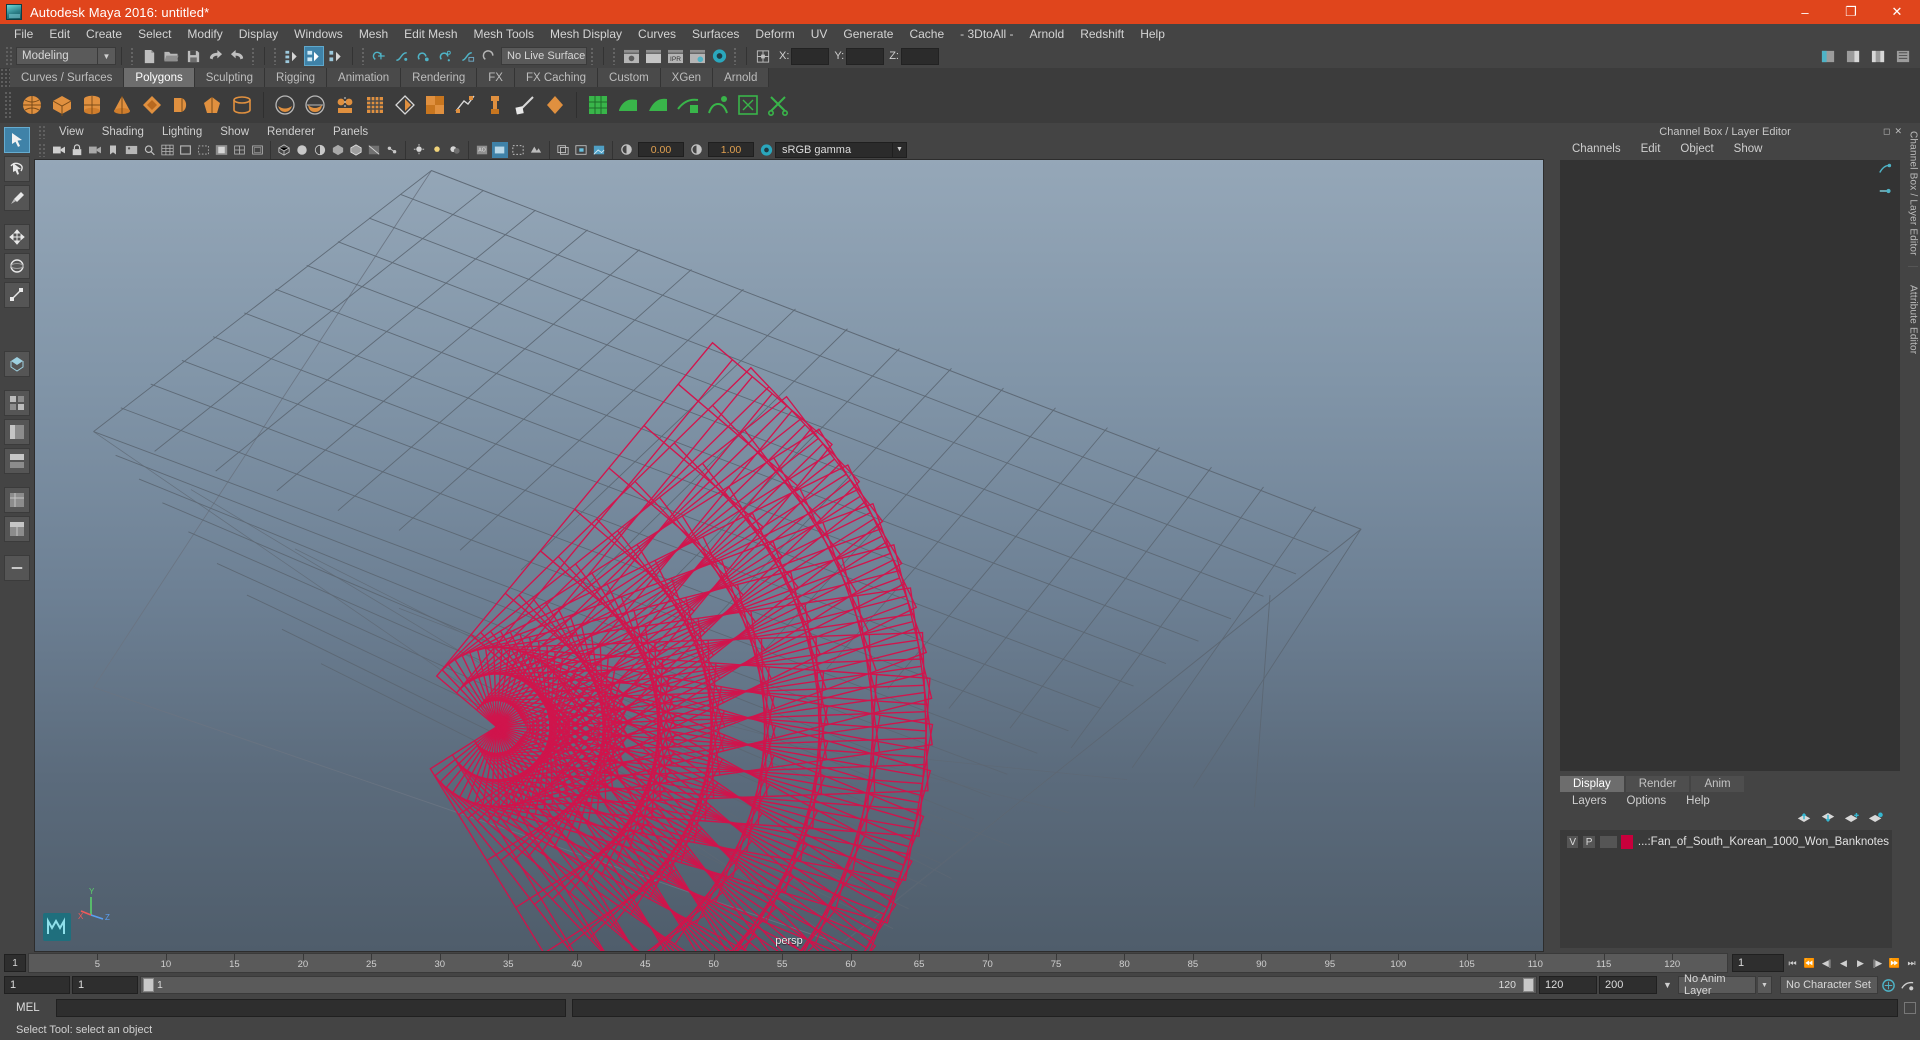 This screenshot has width=1920, height=1040. Describe the element at coordinates (1828, 56) in the screenshot. I see `show-hide-modeling-toolkit-icon` at that location.